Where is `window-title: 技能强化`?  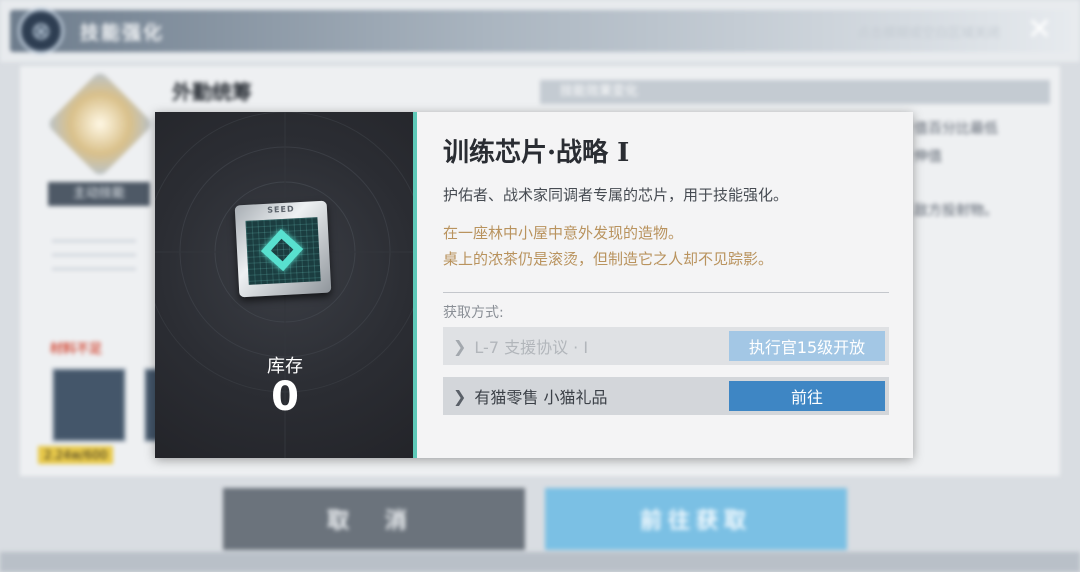 window-title: 技能强化 is located at coordinates (122, 33).